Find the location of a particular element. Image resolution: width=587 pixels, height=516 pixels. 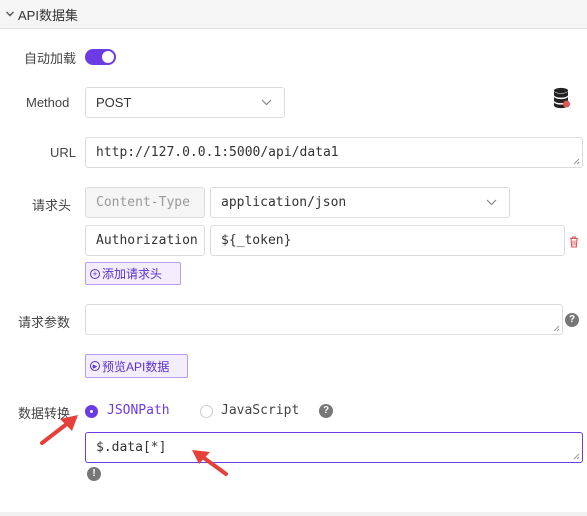

params-input is located at coordinates (324, 319).